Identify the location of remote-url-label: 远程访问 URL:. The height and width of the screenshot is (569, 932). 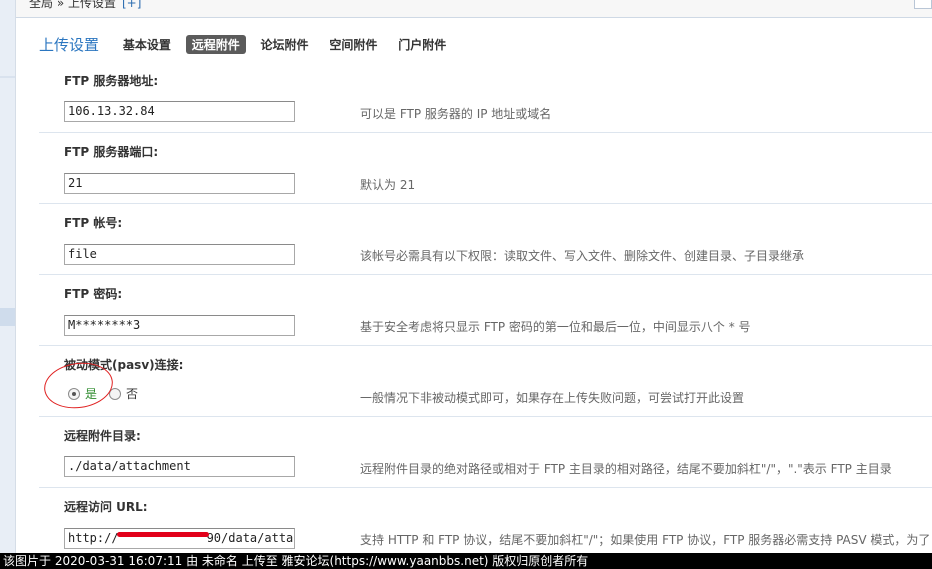
(106, 507).